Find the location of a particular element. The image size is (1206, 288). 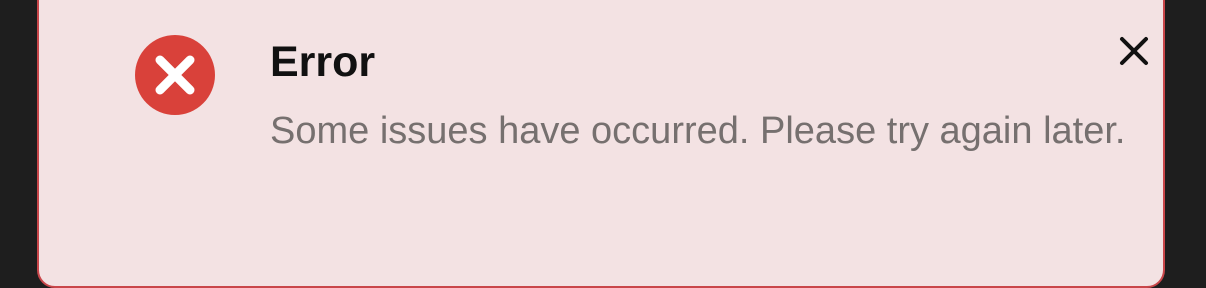

close-icon is located at coordinates (1134, 51).